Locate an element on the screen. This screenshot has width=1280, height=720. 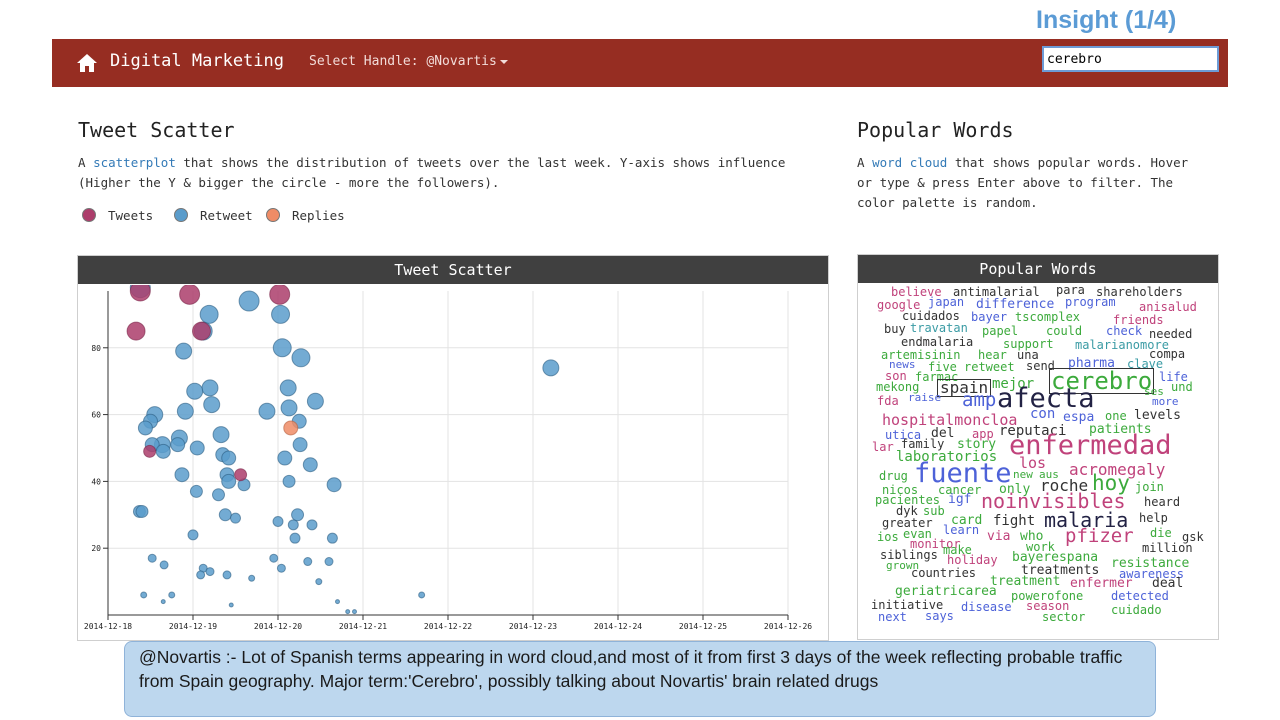
word-holiday: holiday is located at coordinates (972, 560).